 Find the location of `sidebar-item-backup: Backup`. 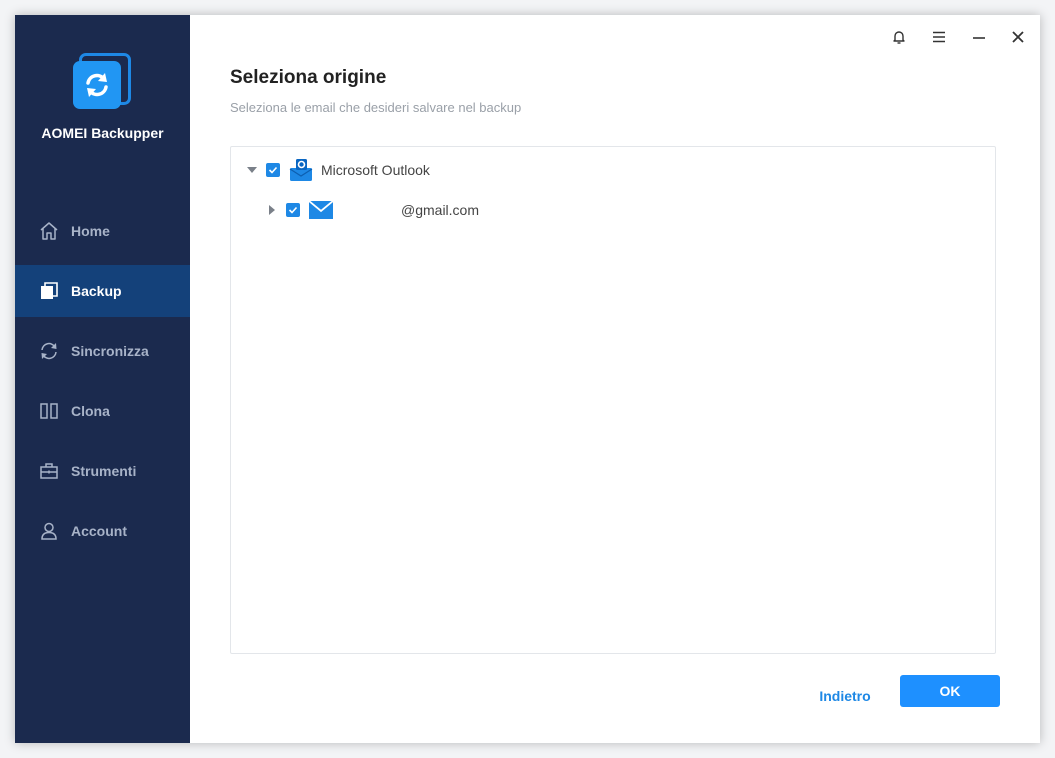

sidebar-item-backup: Backup is located at coordinates (102, 291).